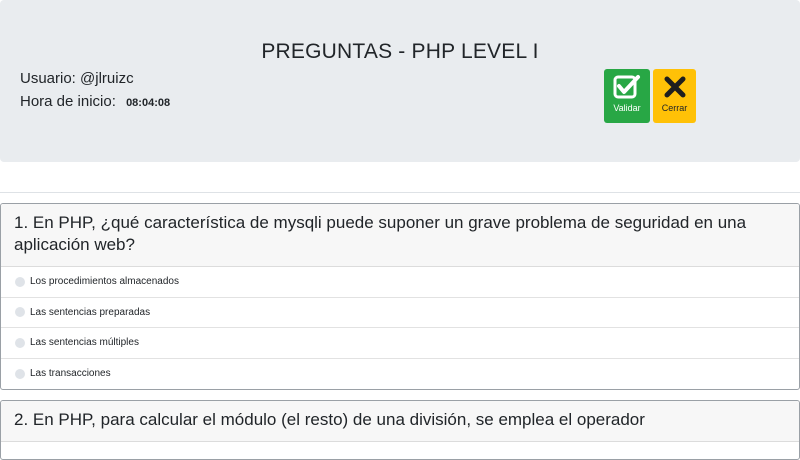 Image resolution: width=800 pixels, height=460 pixels. What do you see at coordinates (400, 313) in the screenshot?
I see `answer-option: Las sentencias preparadas` at bounding box center [400, 313].